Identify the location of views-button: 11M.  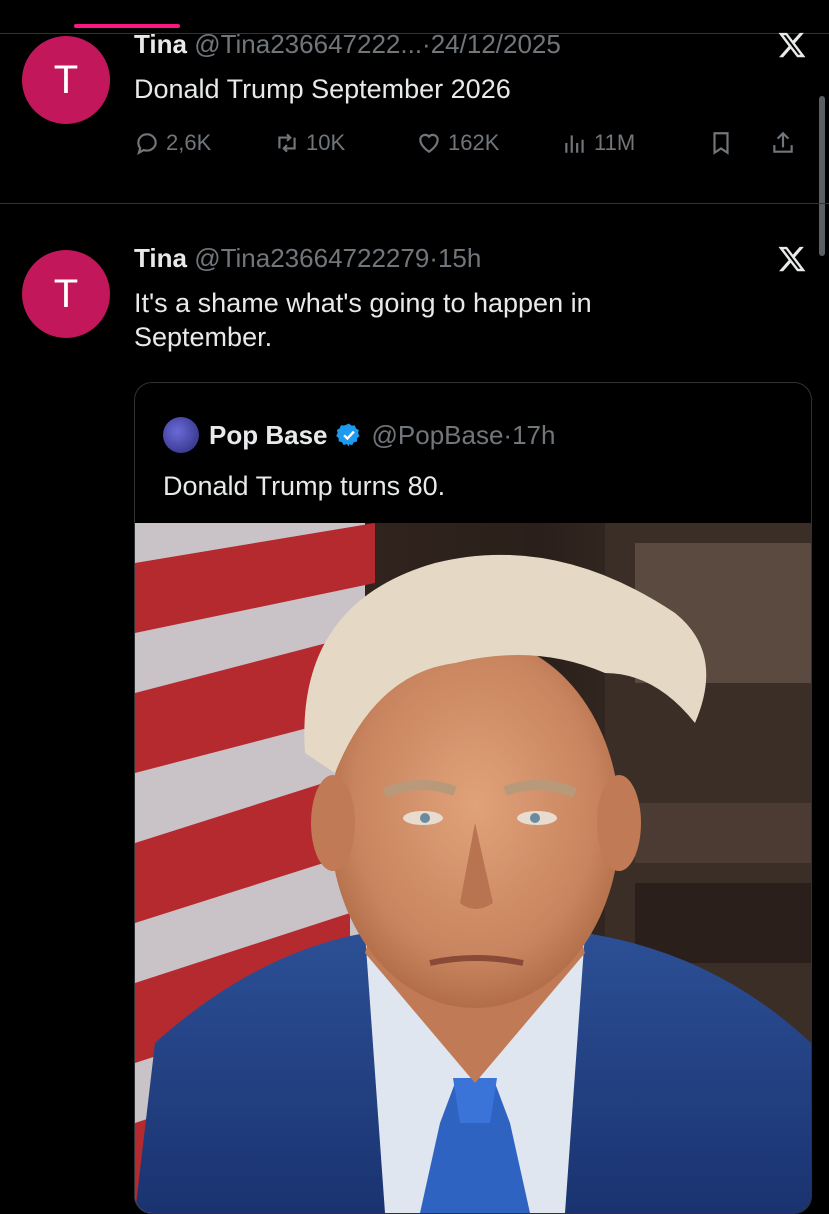
(598, 143).